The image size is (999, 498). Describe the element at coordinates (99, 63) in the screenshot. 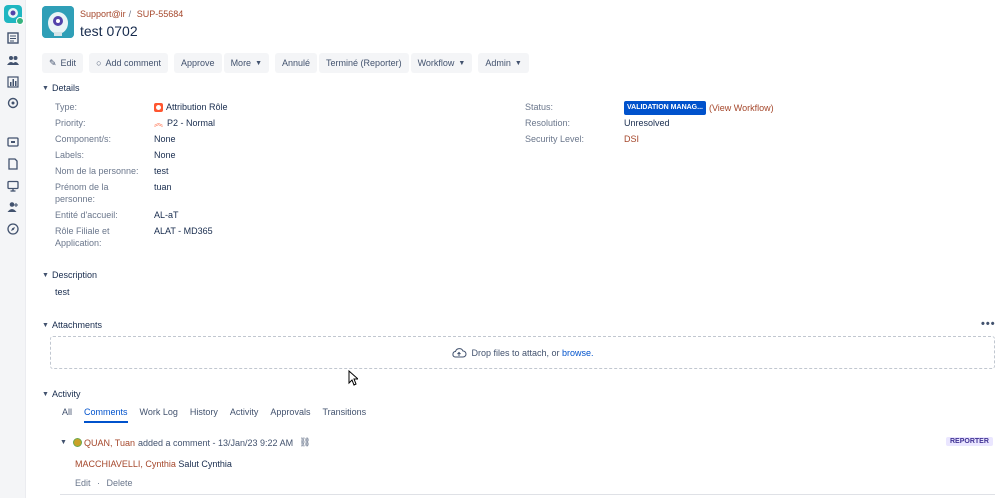

I see `comment-icon: ○` at that location.